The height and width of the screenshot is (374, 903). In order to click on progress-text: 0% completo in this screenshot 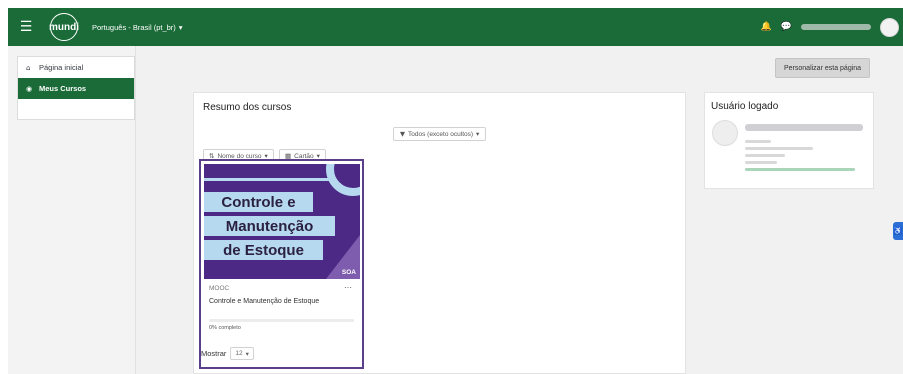, I will do `click(225, 328)`.